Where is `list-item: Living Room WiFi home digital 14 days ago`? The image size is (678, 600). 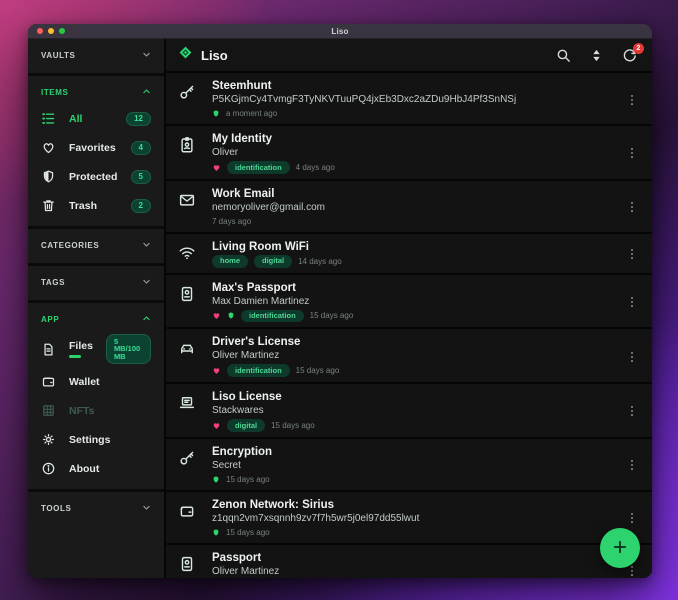
list-item: Living Room WiFi home digital 14 days ago is located at coordinates (409, 254).